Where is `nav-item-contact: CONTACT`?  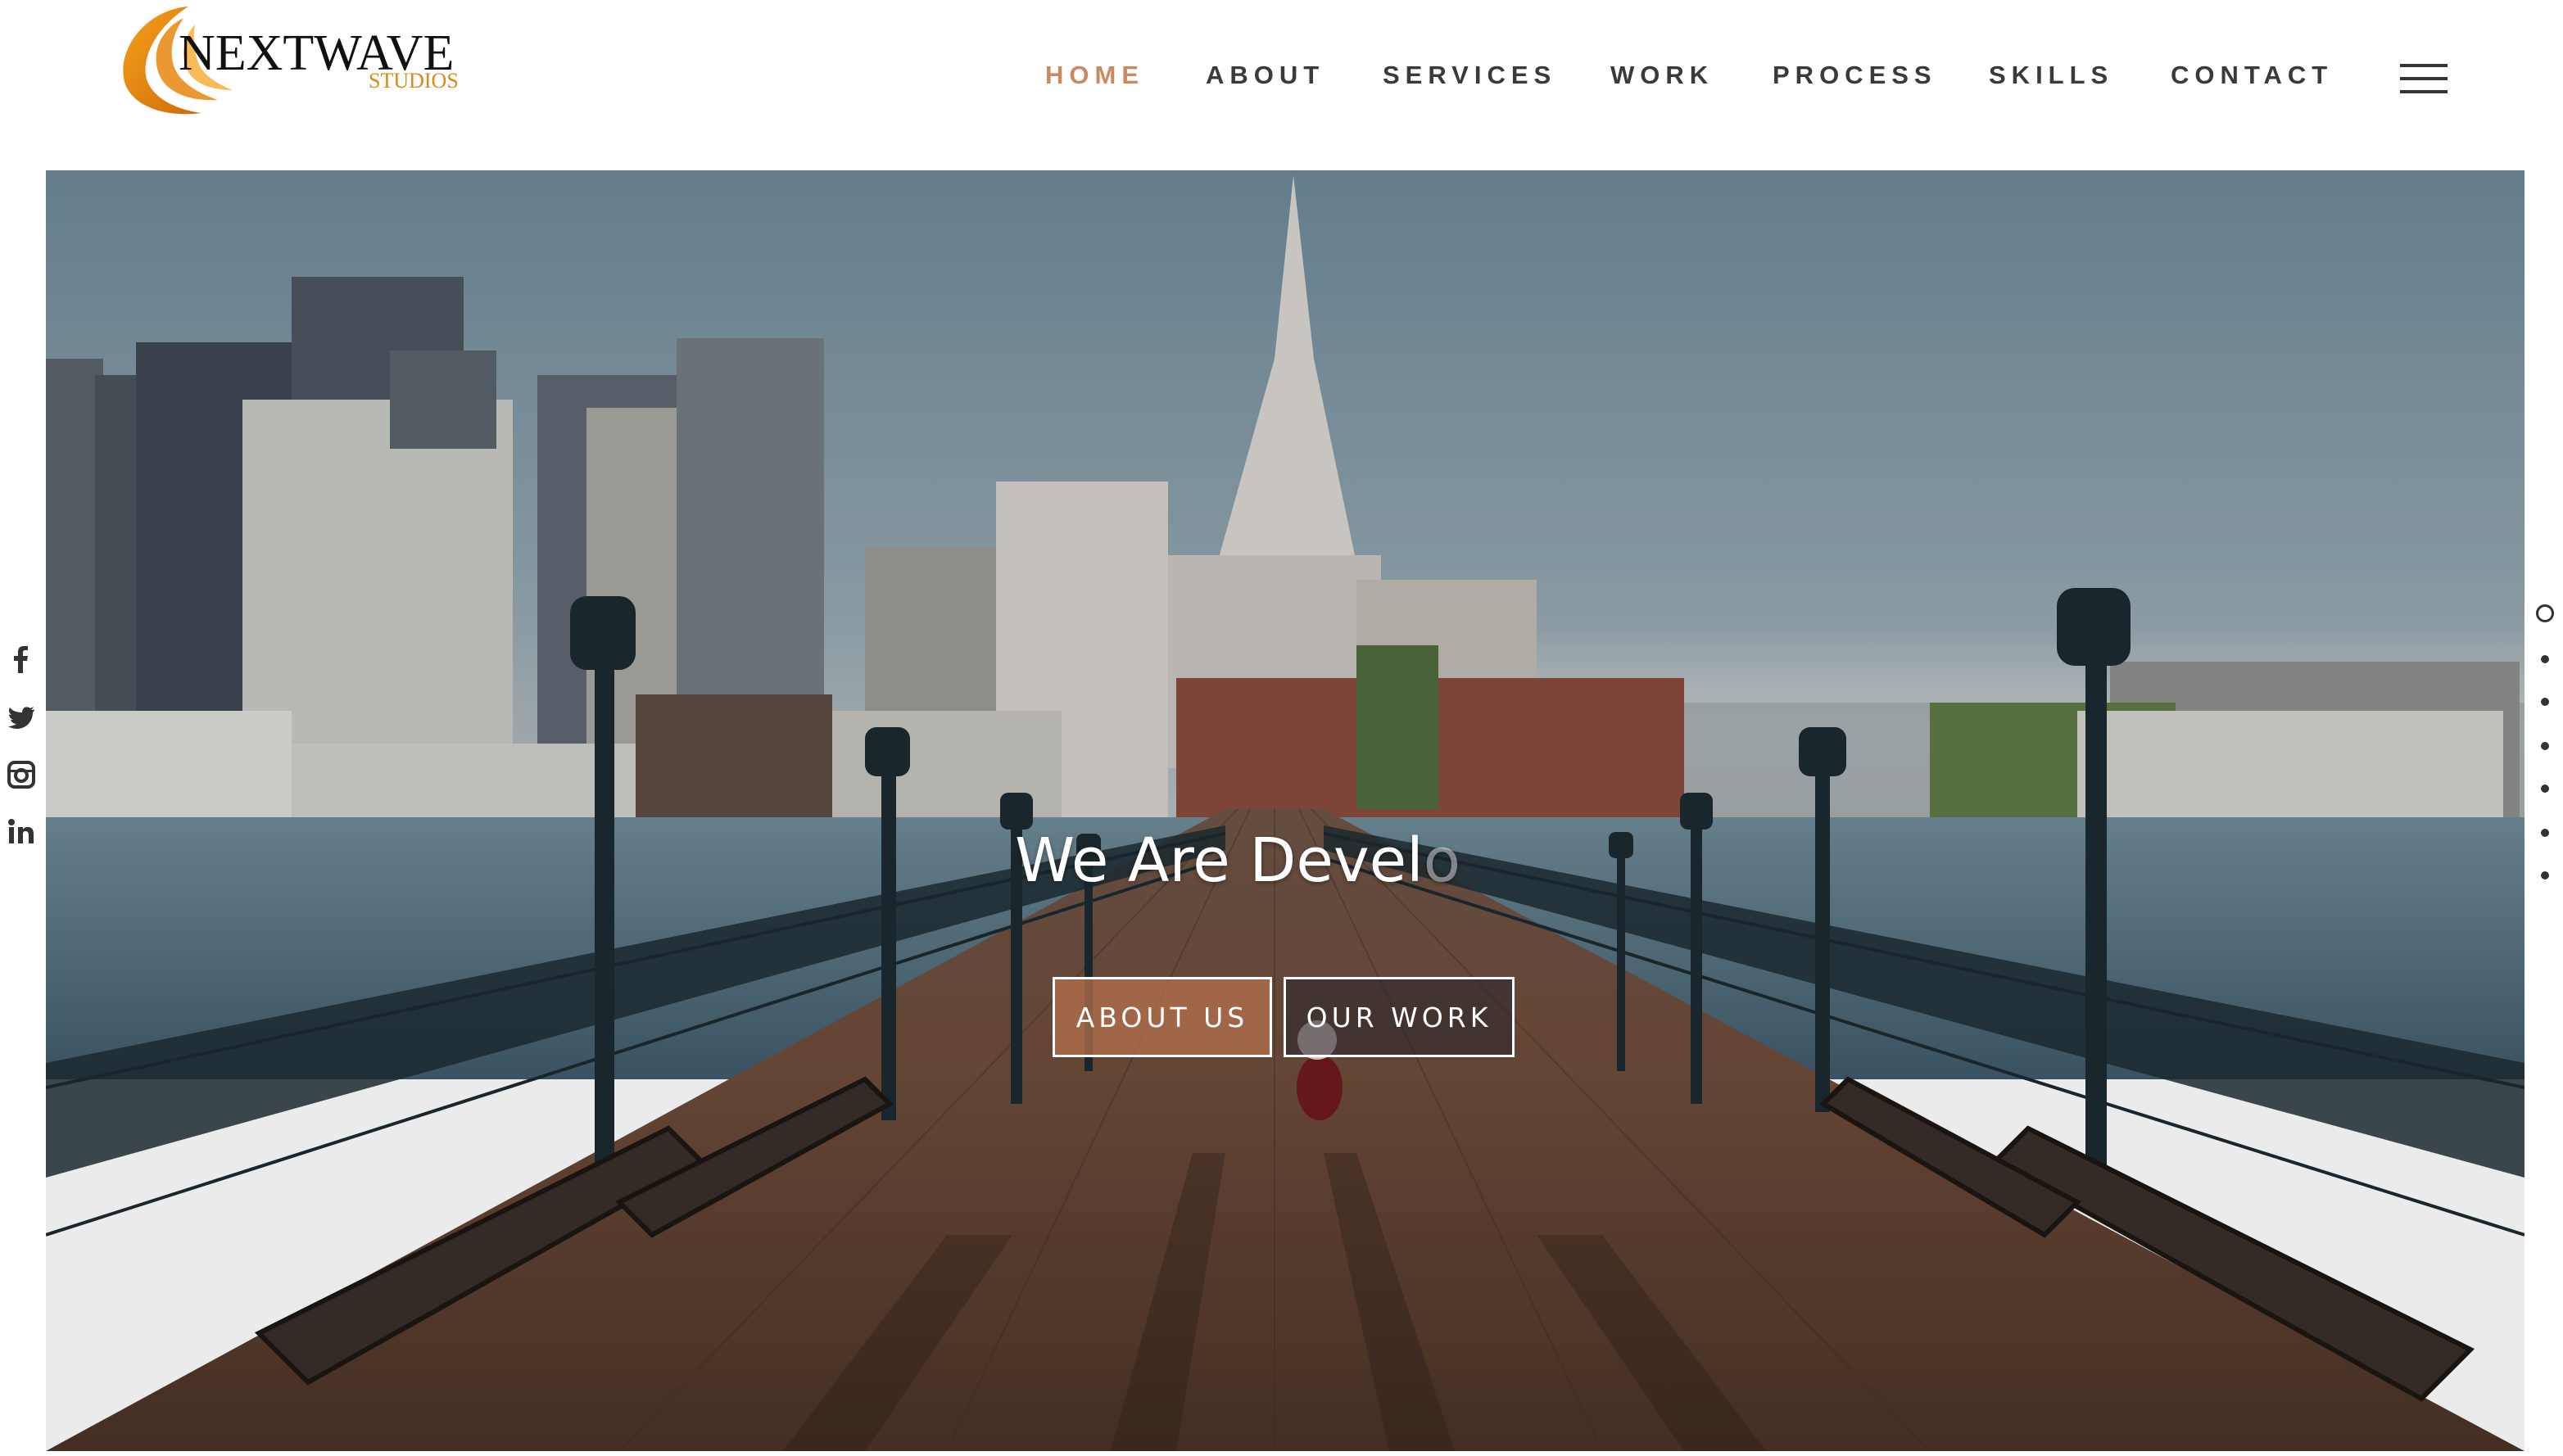
nav-item-contact: CONTACT is located at coordinates (2252, 75).